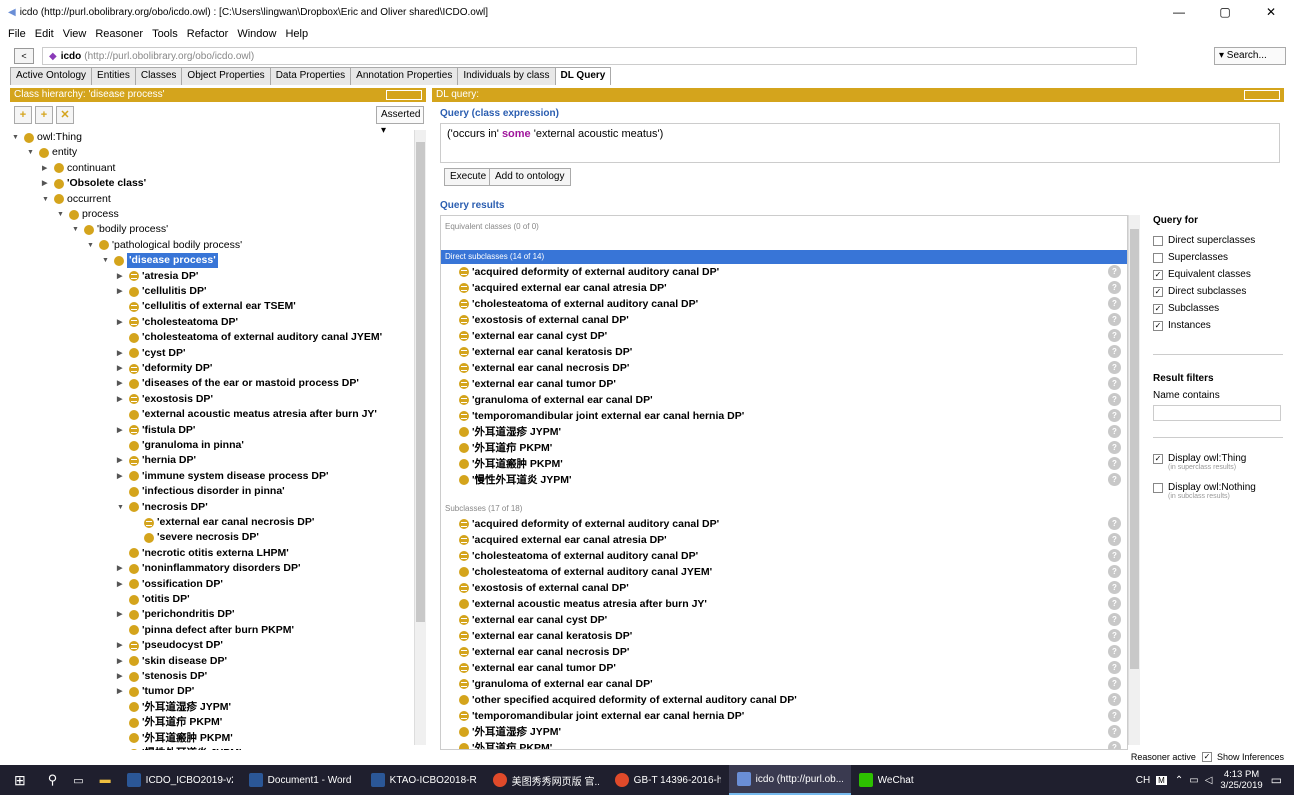 The height and width of the screenshot is (795, 1294). What do you see at coordinates (400, 121) in the screenshot?
I see `asserted-dropdown: Asserted ▾` at bounding box center [400, 121].